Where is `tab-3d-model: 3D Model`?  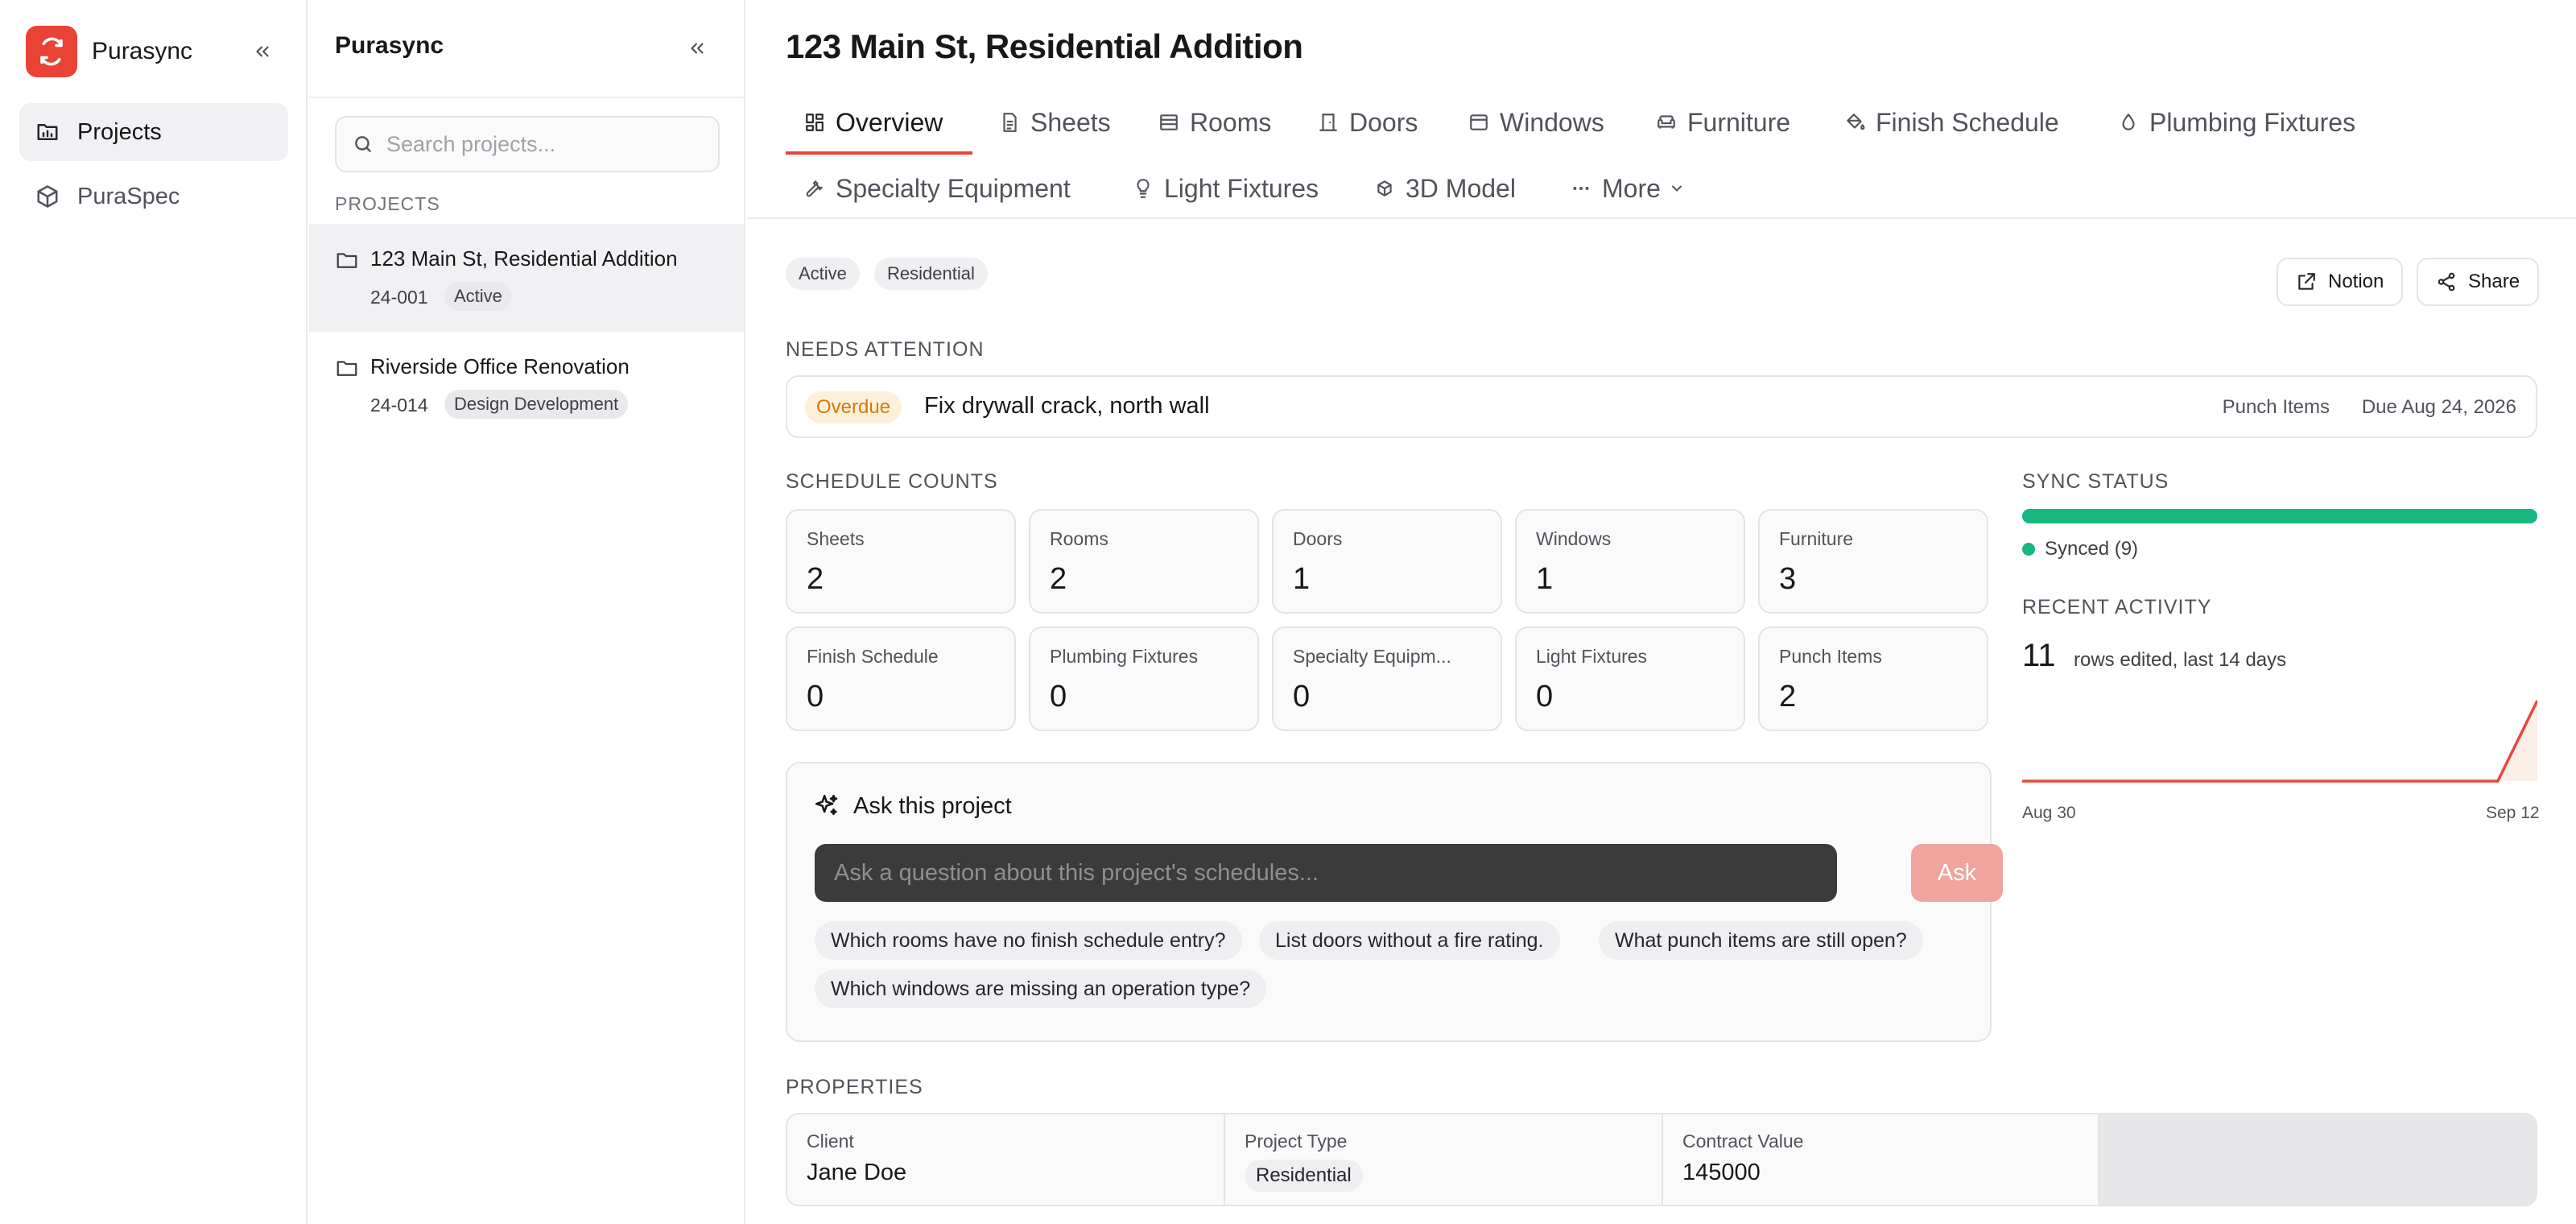 tab-3d-model: 3D Model is located at coordinates (1444, 188).